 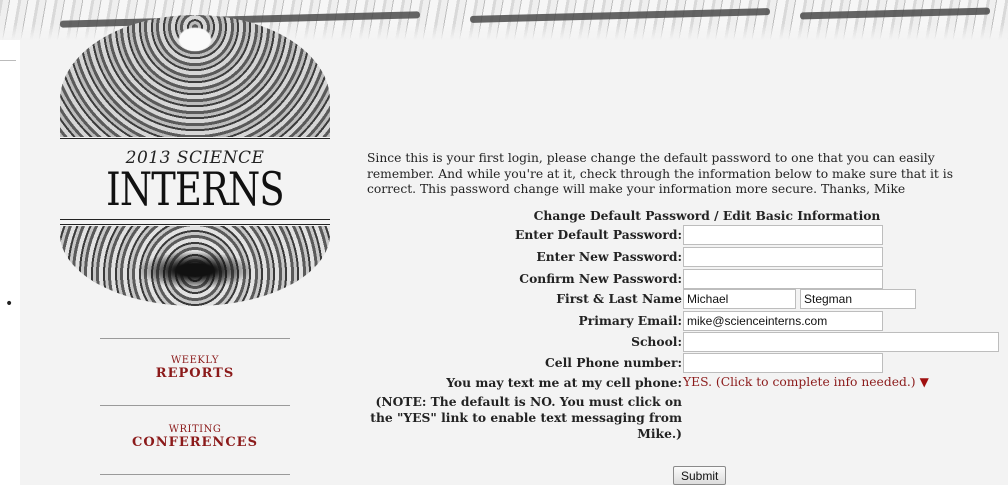 What do you see at coordinates (600, 278) in the screenshot?
I see `confirm-password-label: Confirm New Password:` at bounding box center [600, 278].